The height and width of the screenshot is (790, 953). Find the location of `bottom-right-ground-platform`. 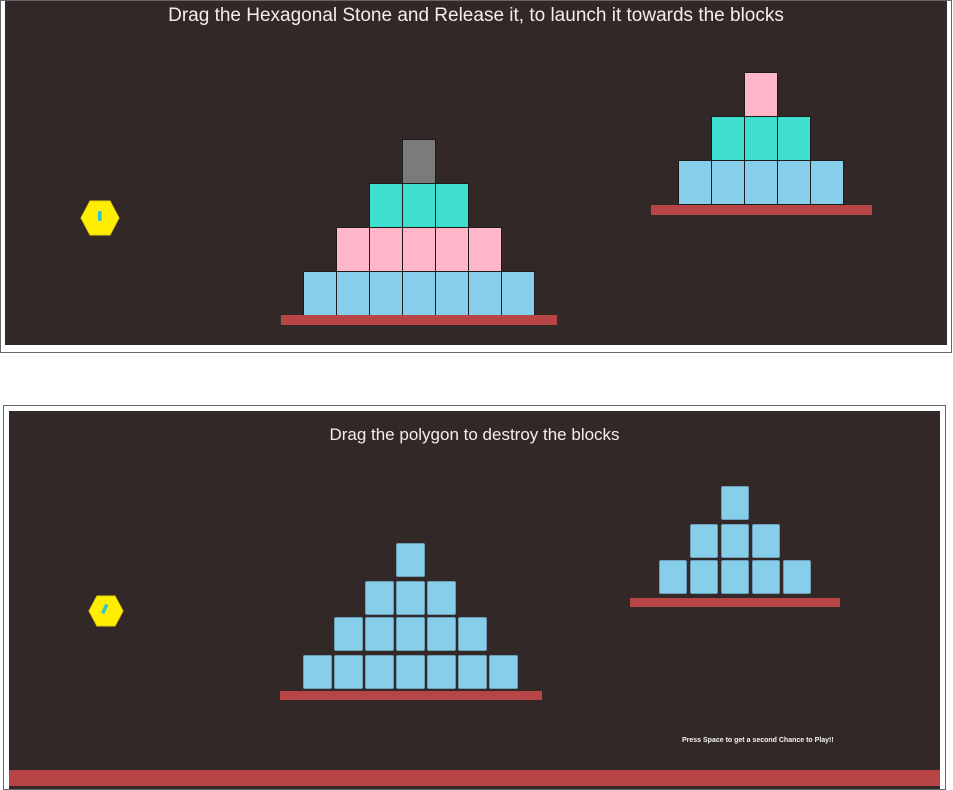

bottom-right-ground-platform is located at coordinates (735, 602).